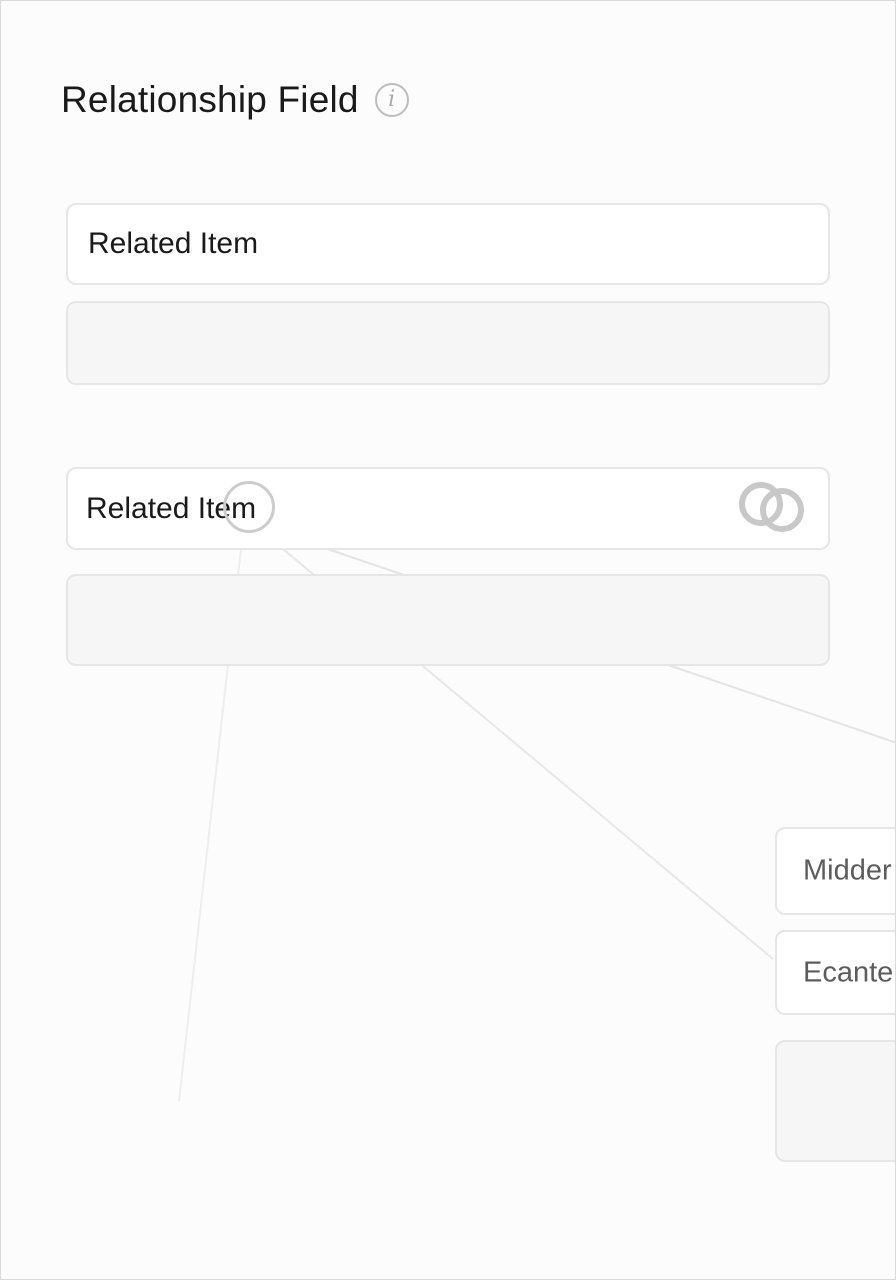 Image resolution: width=896 pixels, height=1280 pixels. I want to click on related-item-label: Related Item, so click(173, 243).